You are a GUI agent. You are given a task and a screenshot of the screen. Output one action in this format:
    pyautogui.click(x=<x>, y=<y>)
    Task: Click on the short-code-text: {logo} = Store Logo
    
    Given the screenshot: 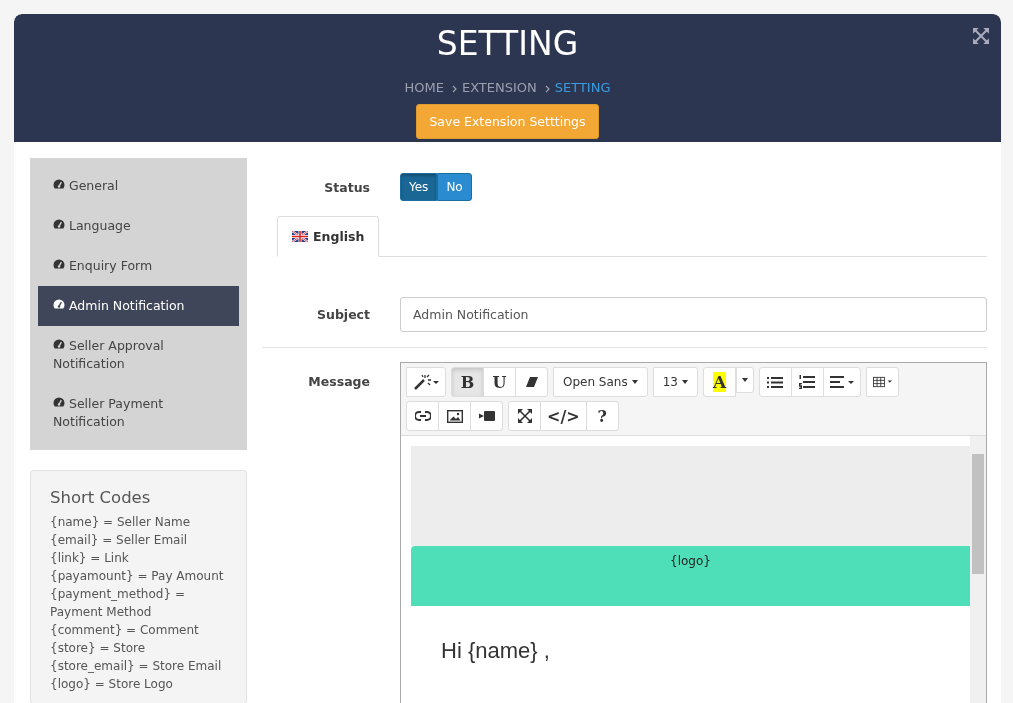 What is the action you would take?
    pyautogui.click(x=112, y=684)
    